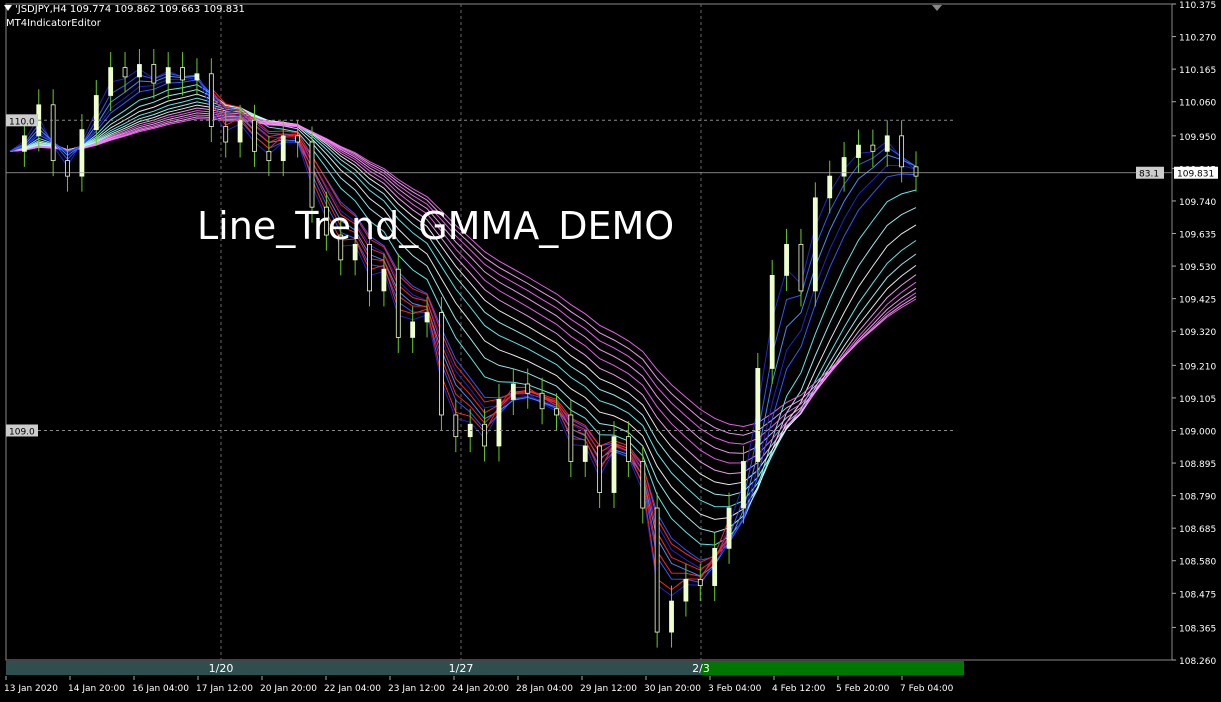 The image size is (1221, 702). What do you see at coordinates (1149, 175) in the screenshot?
I see `indicator-badge: 83.1` at bounding box center [1149, 175].